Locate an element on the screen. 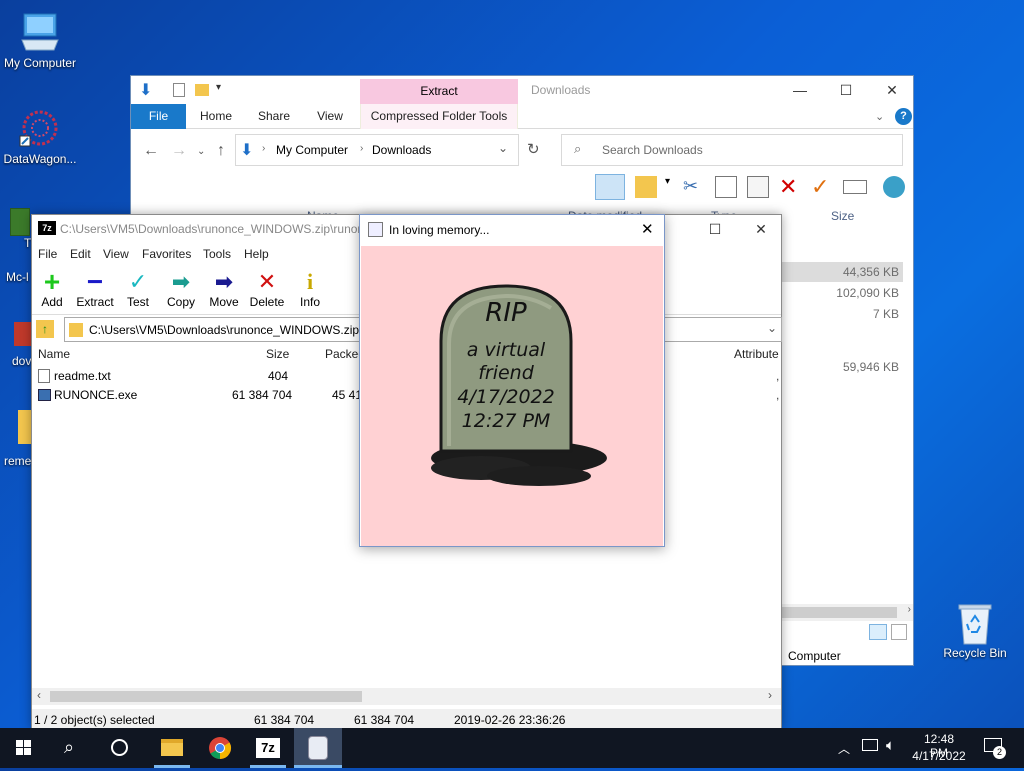 This screenshot has height=771, width=1024. memorial-titlebar: In loving memory... ✕ is located at coordinates (512, 230).